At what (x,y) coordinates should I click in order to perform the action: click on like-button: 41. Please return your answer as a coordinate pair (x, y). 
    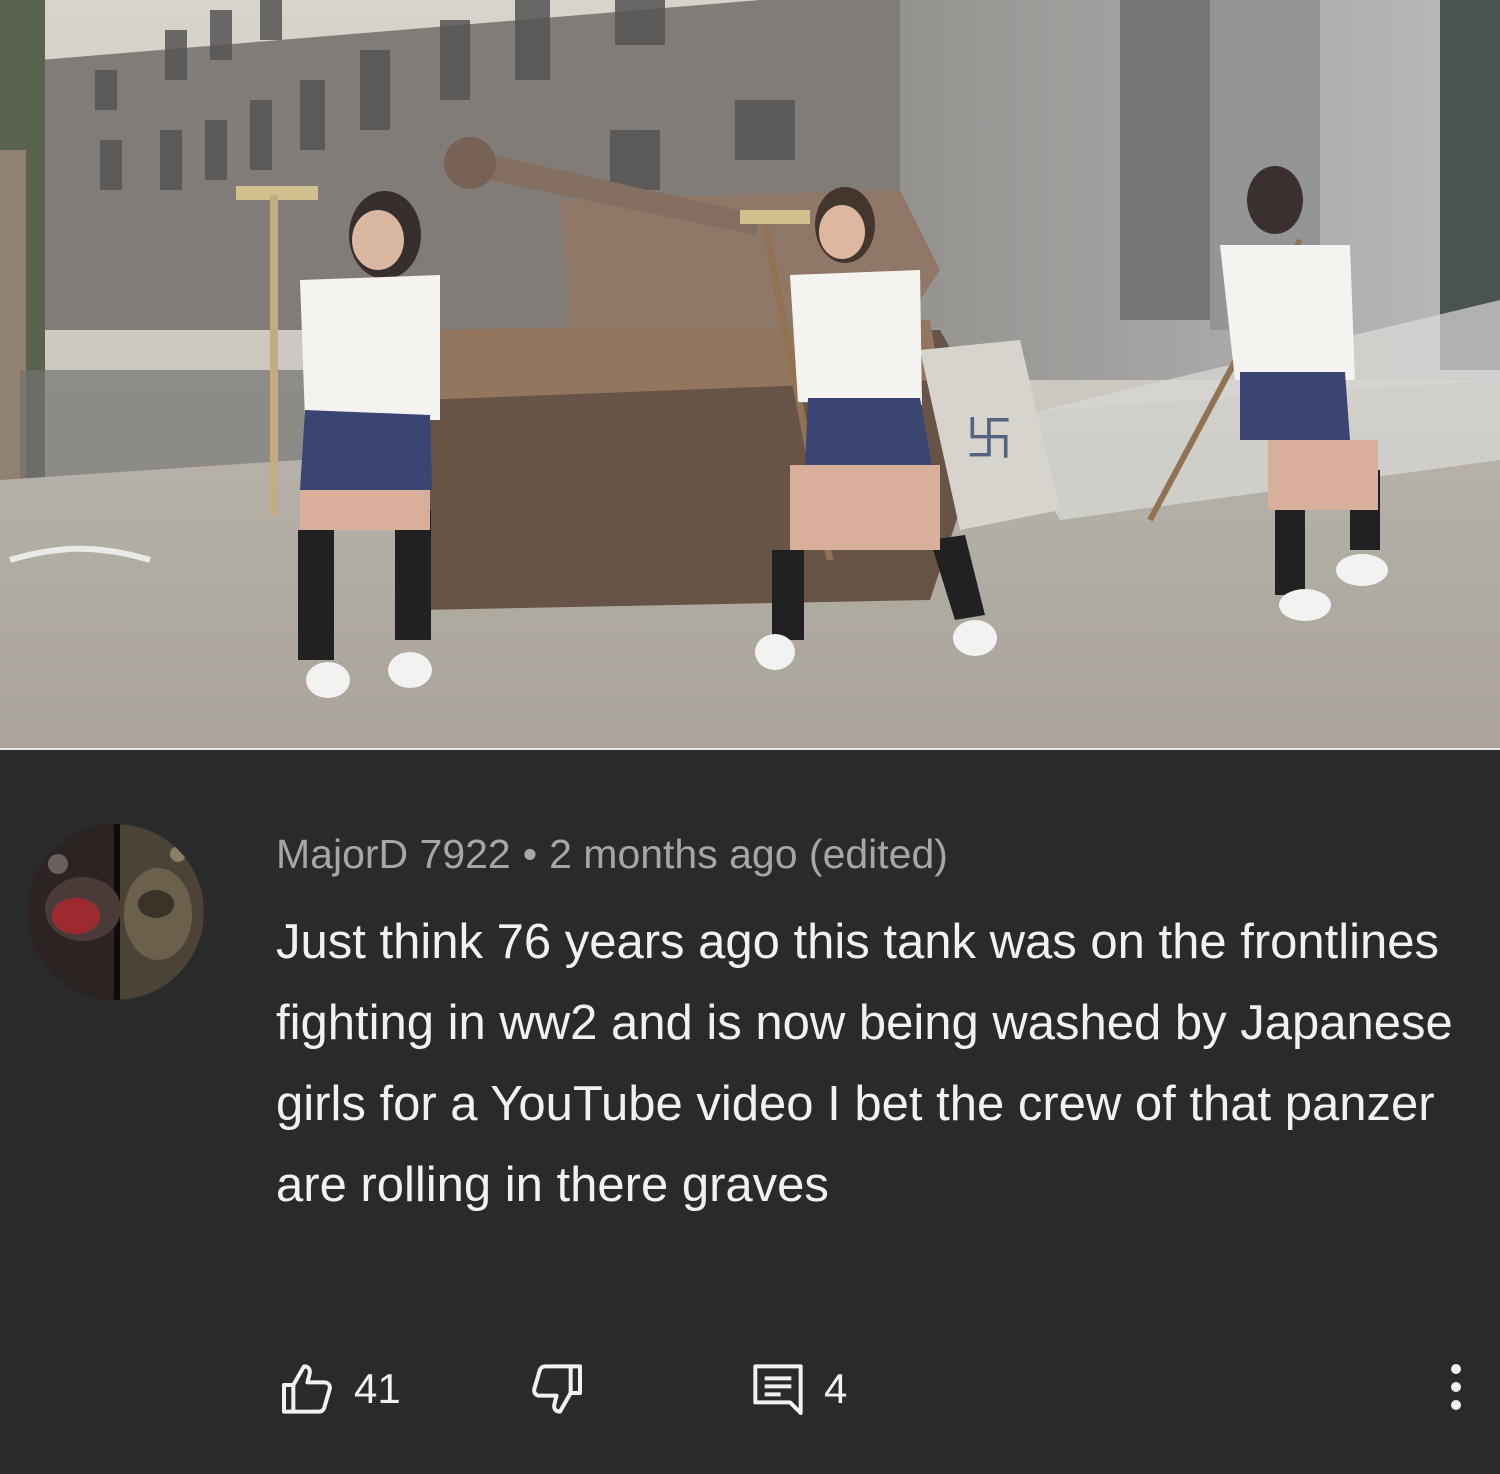
    Looking at the image, I should click on (338, 1389).